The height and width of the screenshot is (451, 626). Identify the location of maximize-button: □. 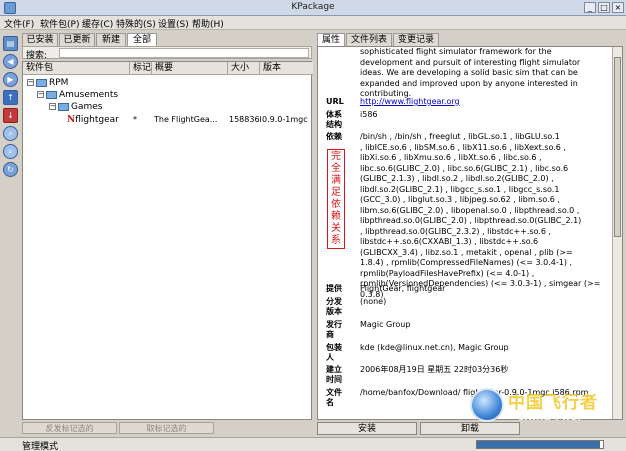
(604, 7).